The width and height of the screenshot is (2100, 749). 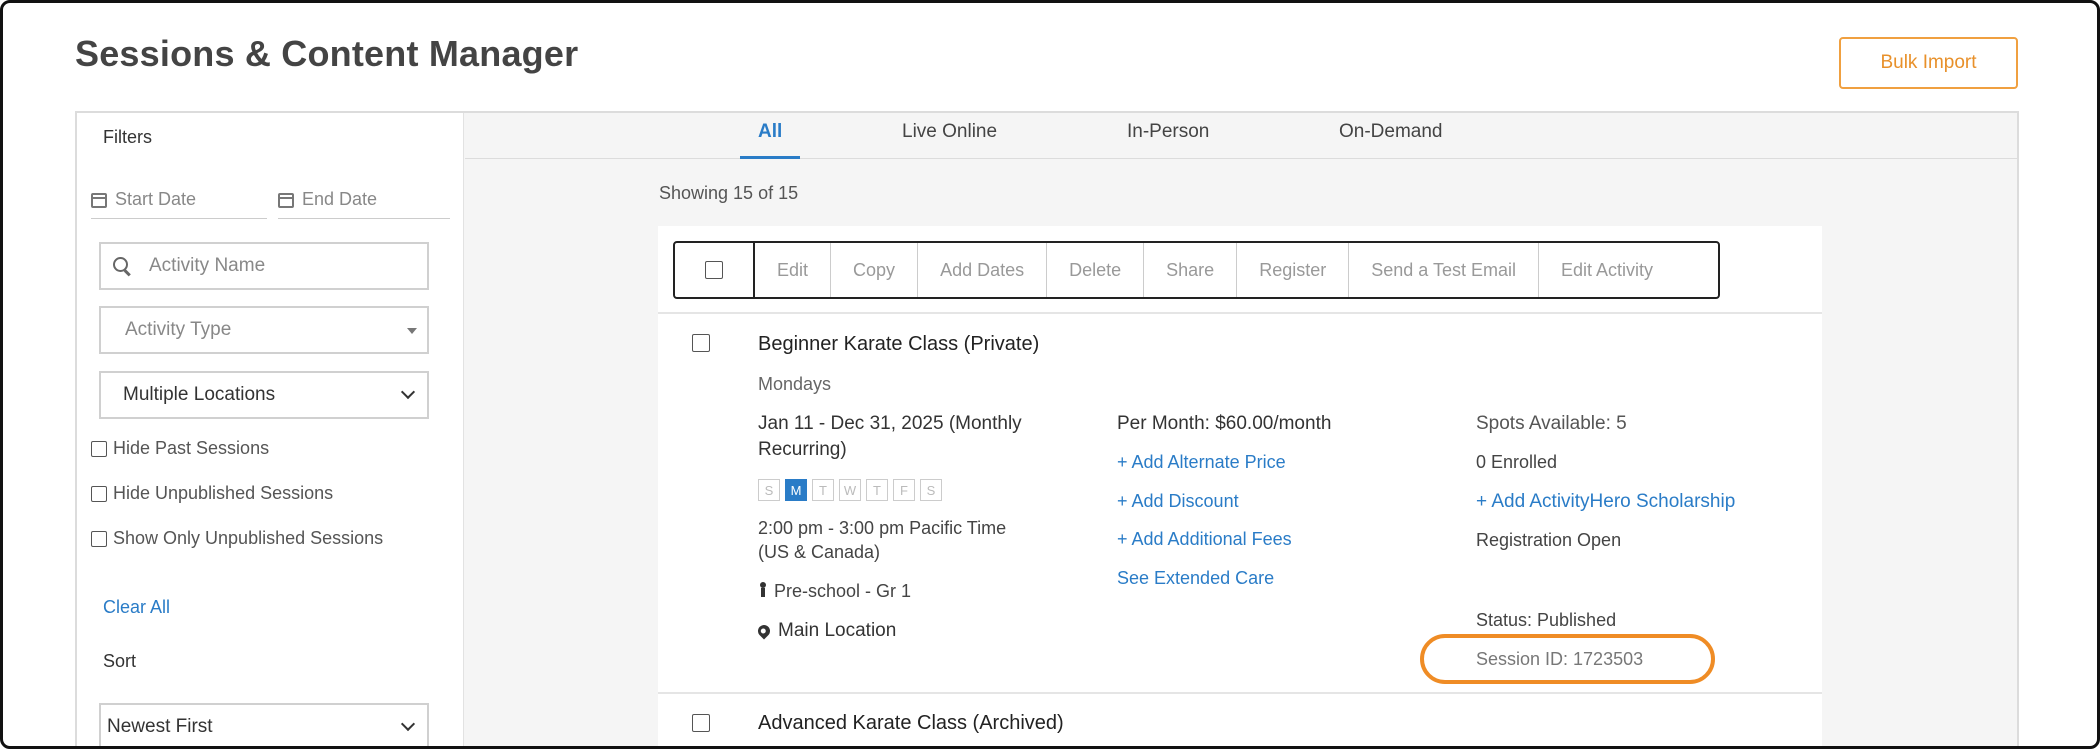 I want to click on add-additional-fees-link: + Add Additional Fees, so click(x=1204, y=539).